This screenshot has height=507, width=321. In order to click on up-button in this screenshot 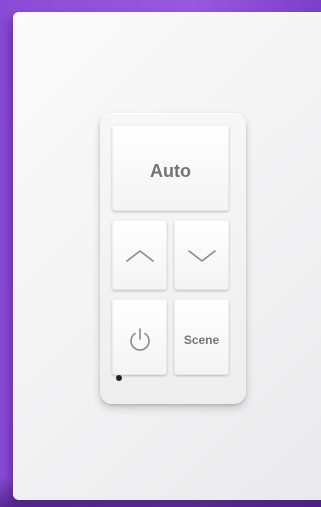, I will do `click(139, 255)`.